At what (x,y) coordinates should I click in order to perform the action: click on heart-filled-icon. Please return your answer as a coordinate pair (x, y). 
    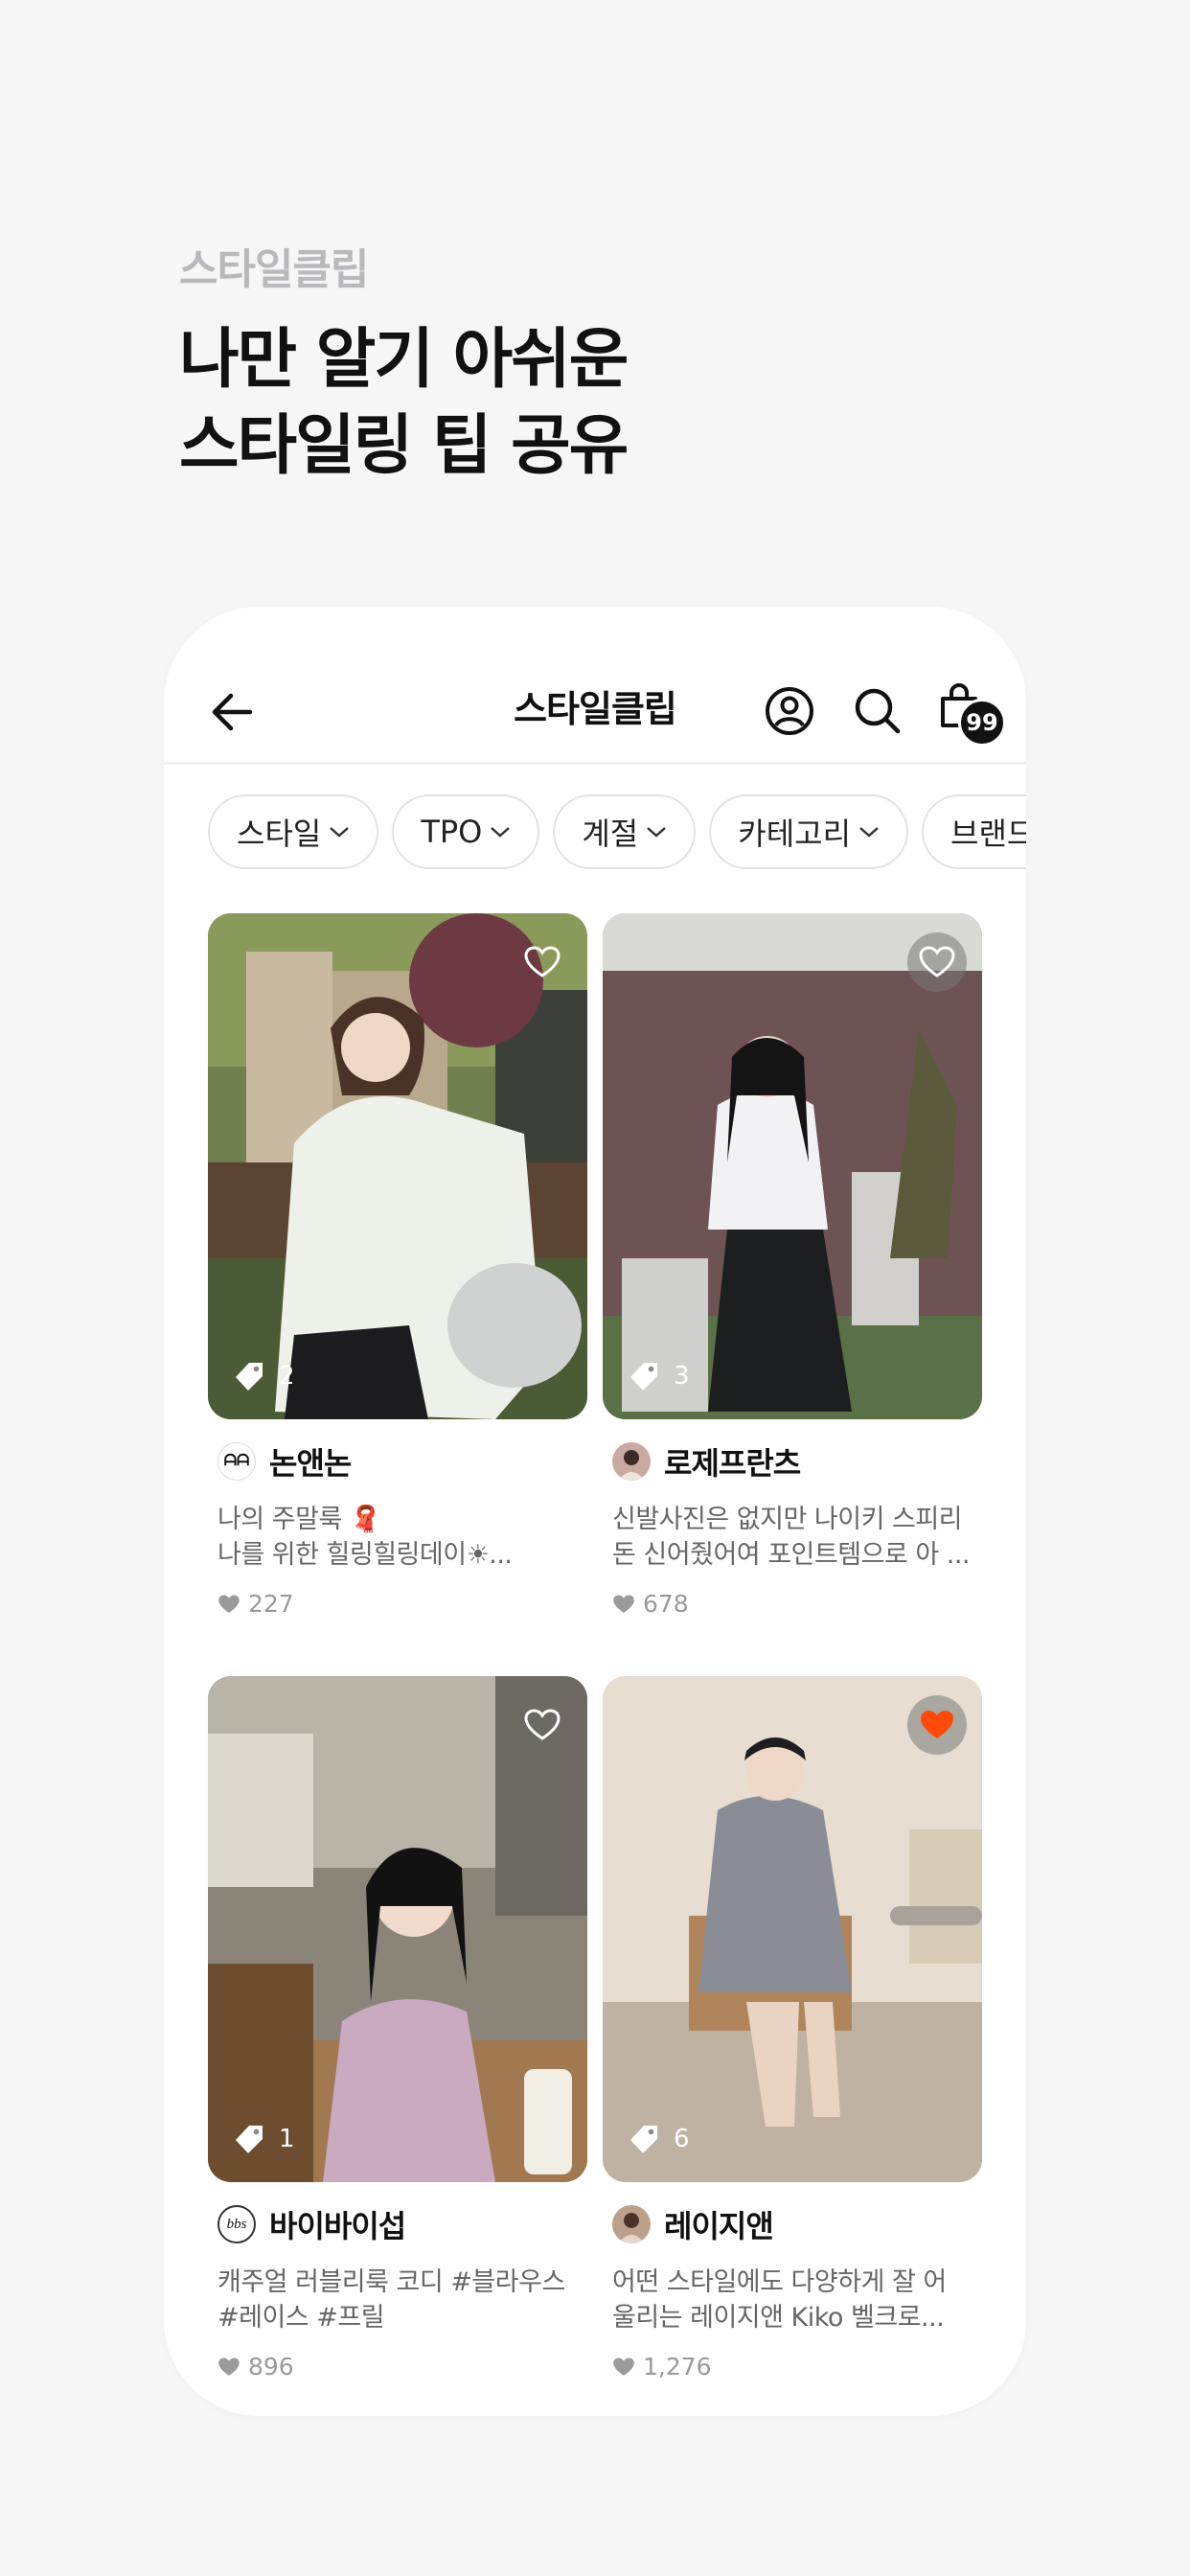
    Looking at the image, I should click on (937, 1724).